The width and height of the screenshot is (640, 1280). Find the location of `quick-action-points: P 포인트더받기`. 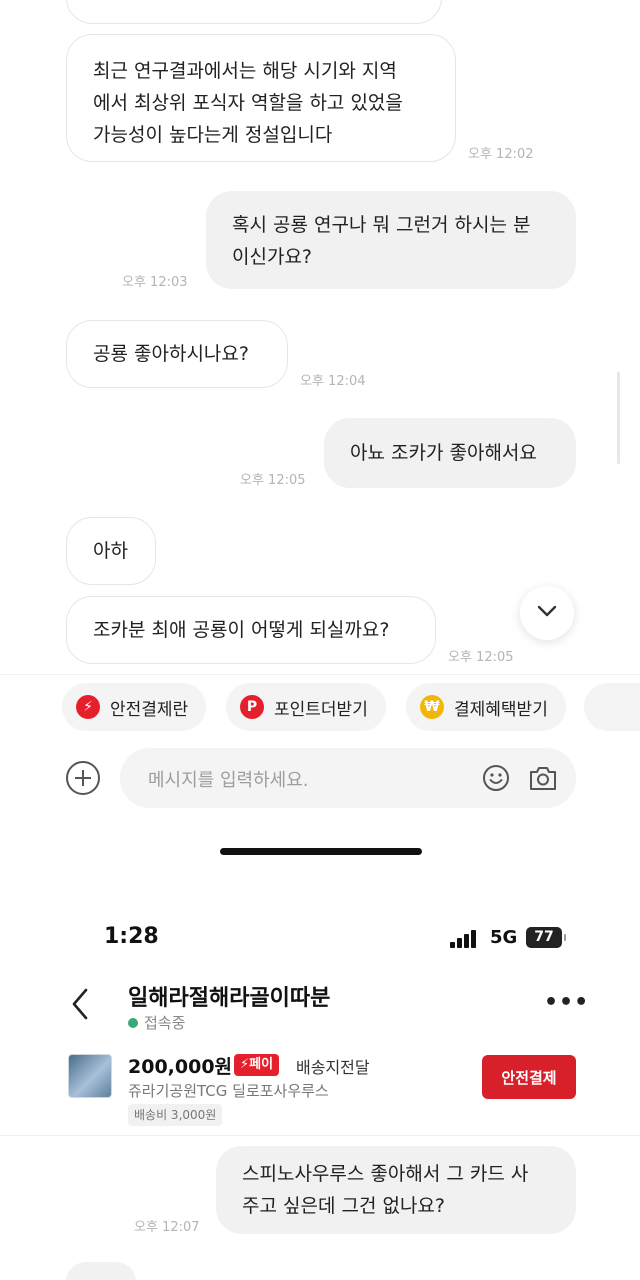

quick-action-points: P 포인트더받기 is located at coordinates (306, 707).